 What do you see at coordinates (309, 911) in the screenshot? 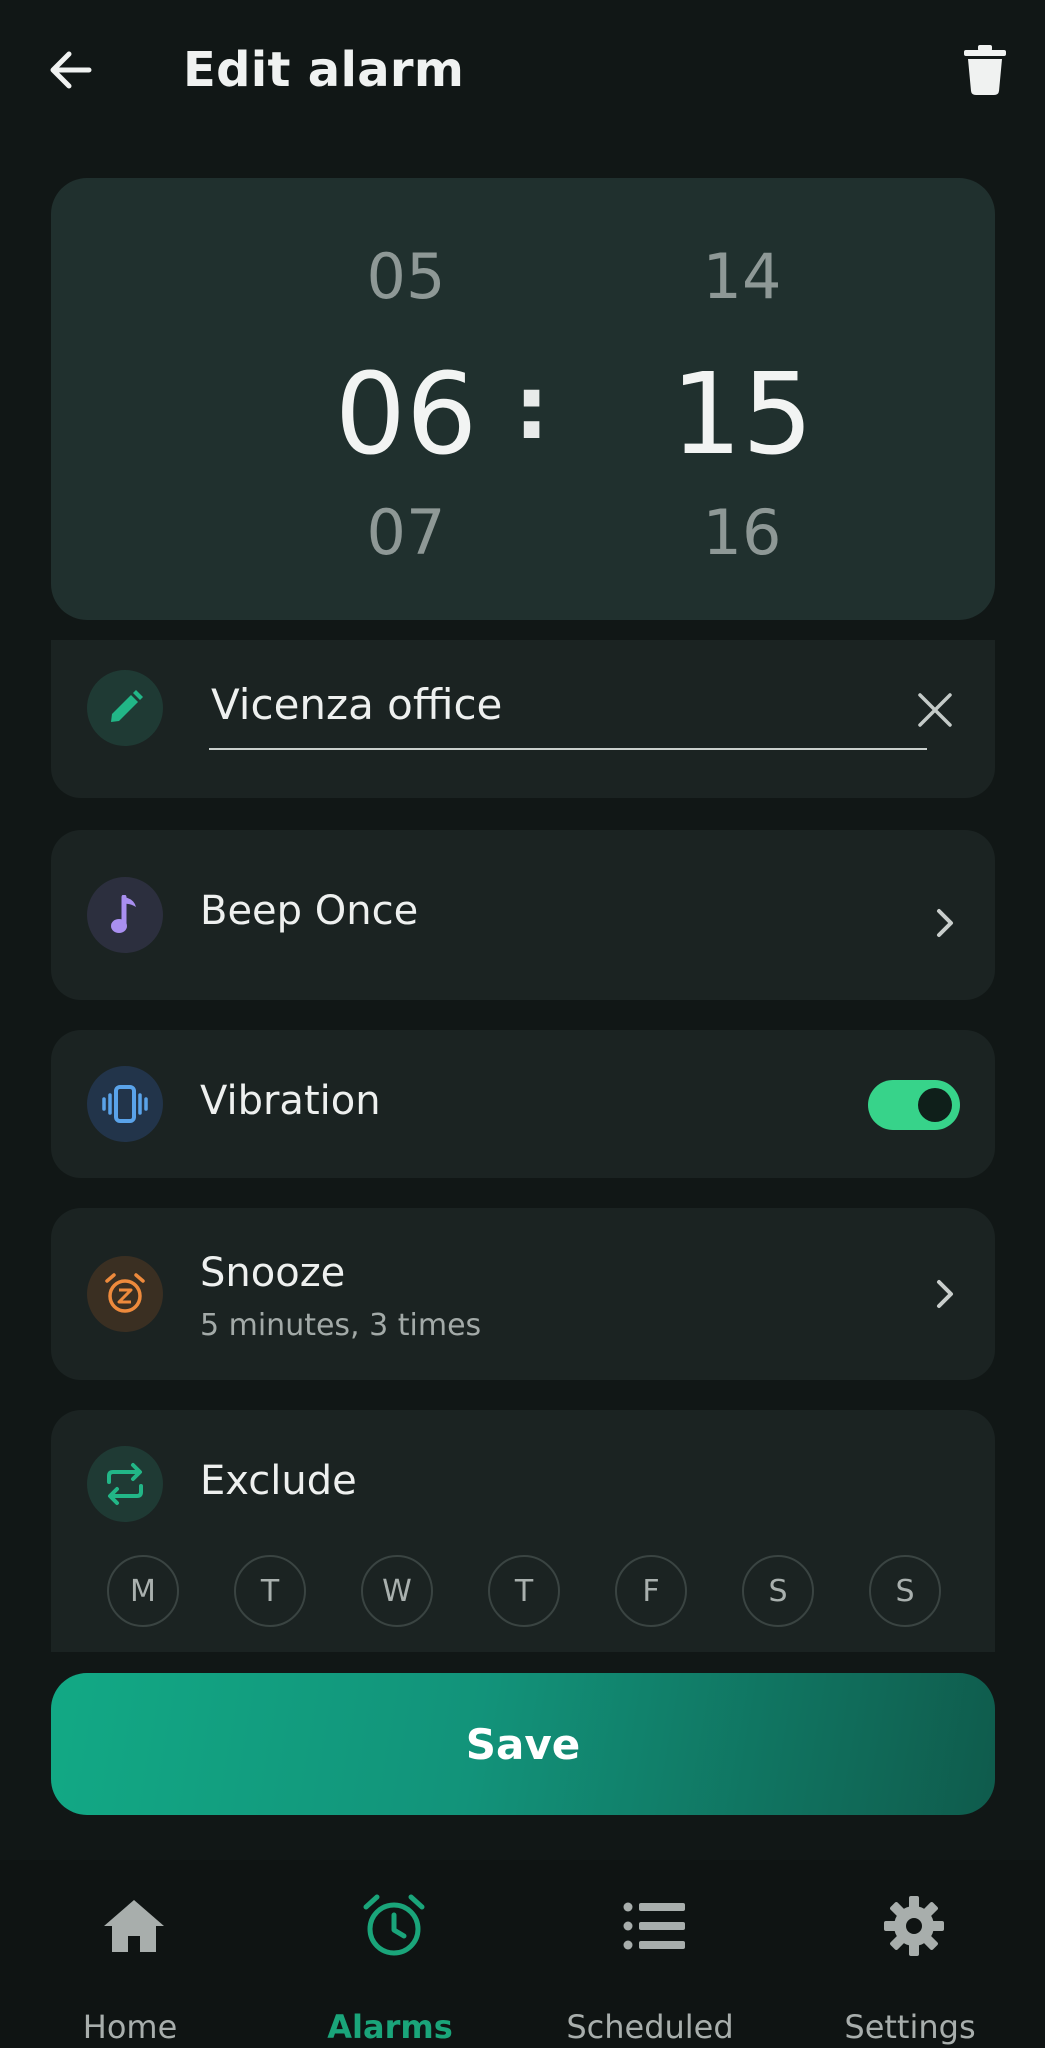
I see `sound-label: Beep Once` at bounding box center [309, 911].